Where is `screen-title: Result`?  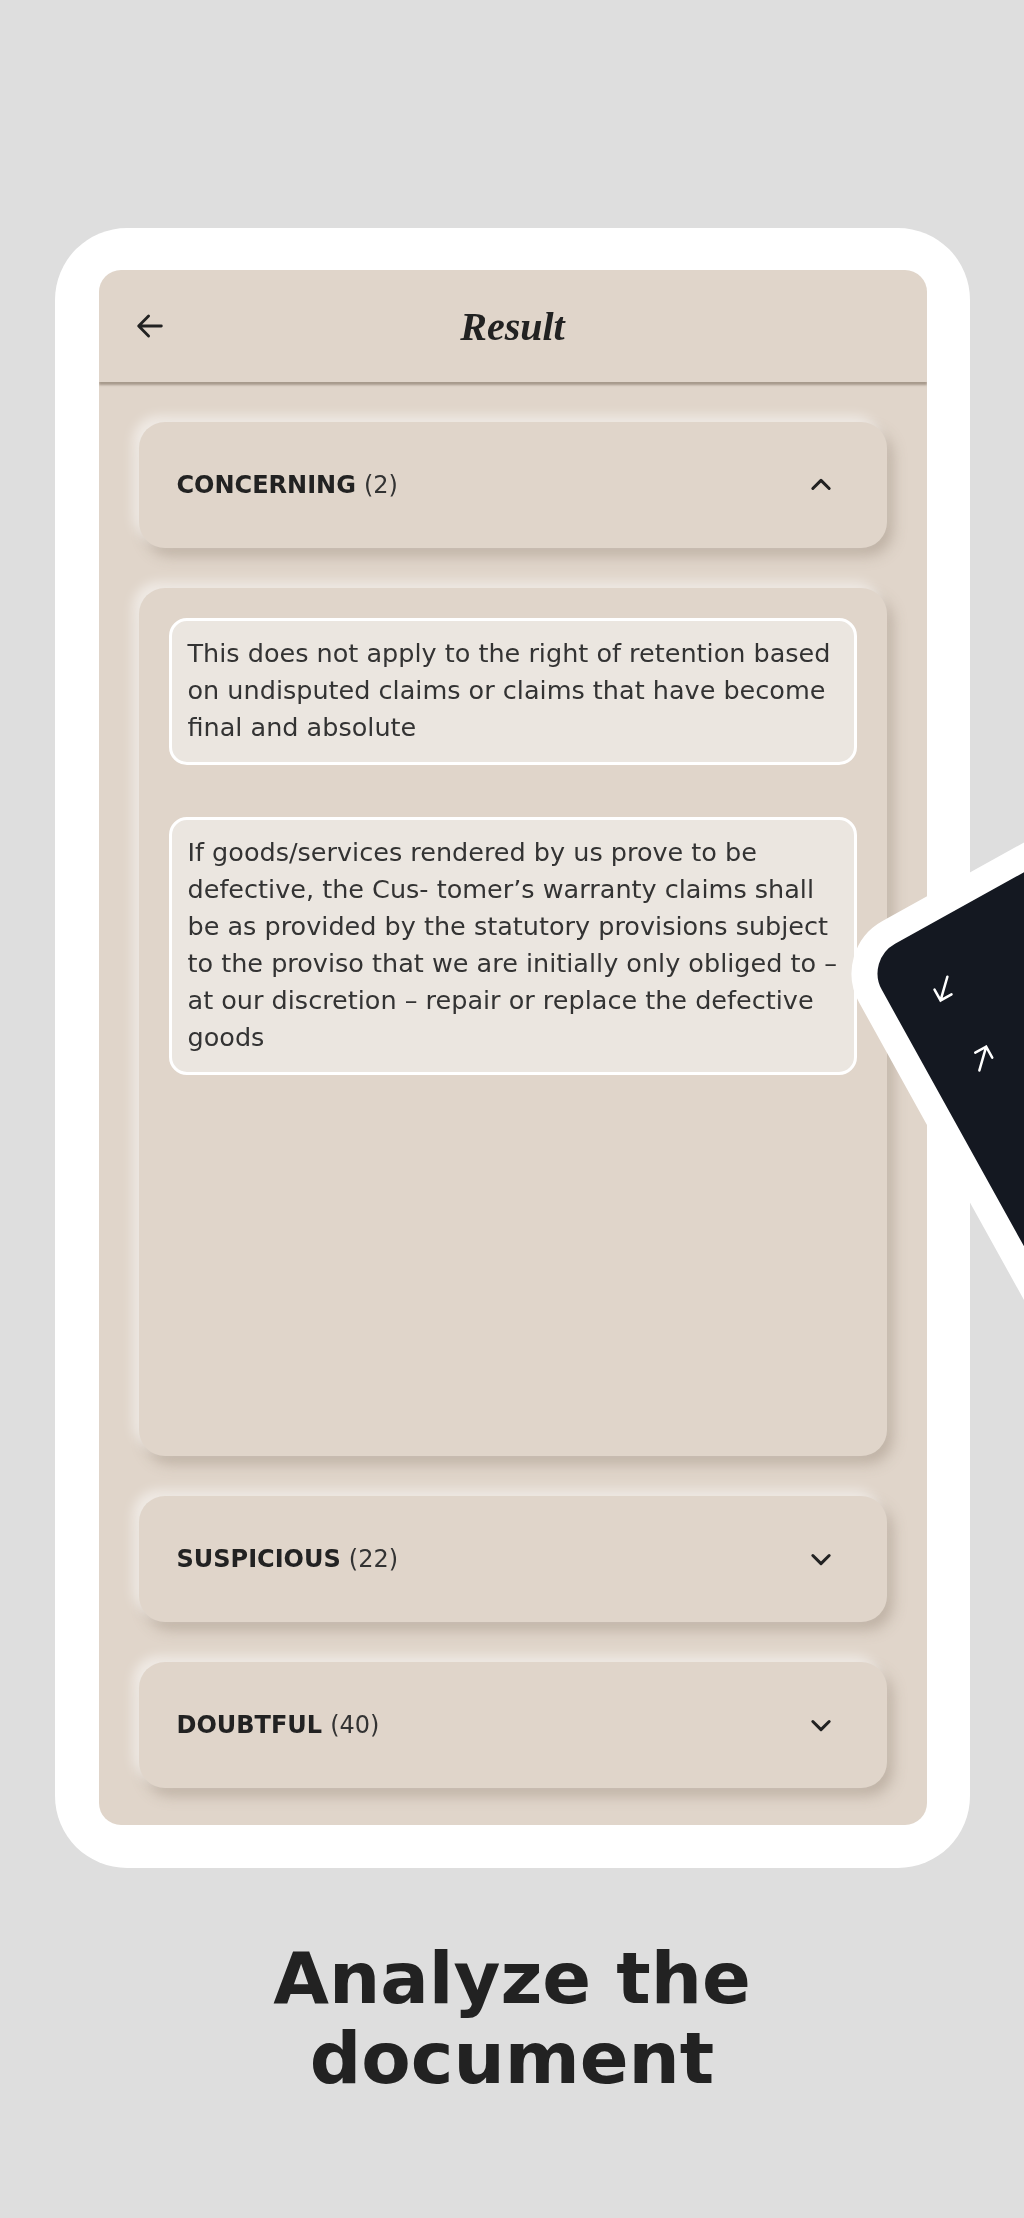 screen-title: Result is located at coordinates (513, 326).